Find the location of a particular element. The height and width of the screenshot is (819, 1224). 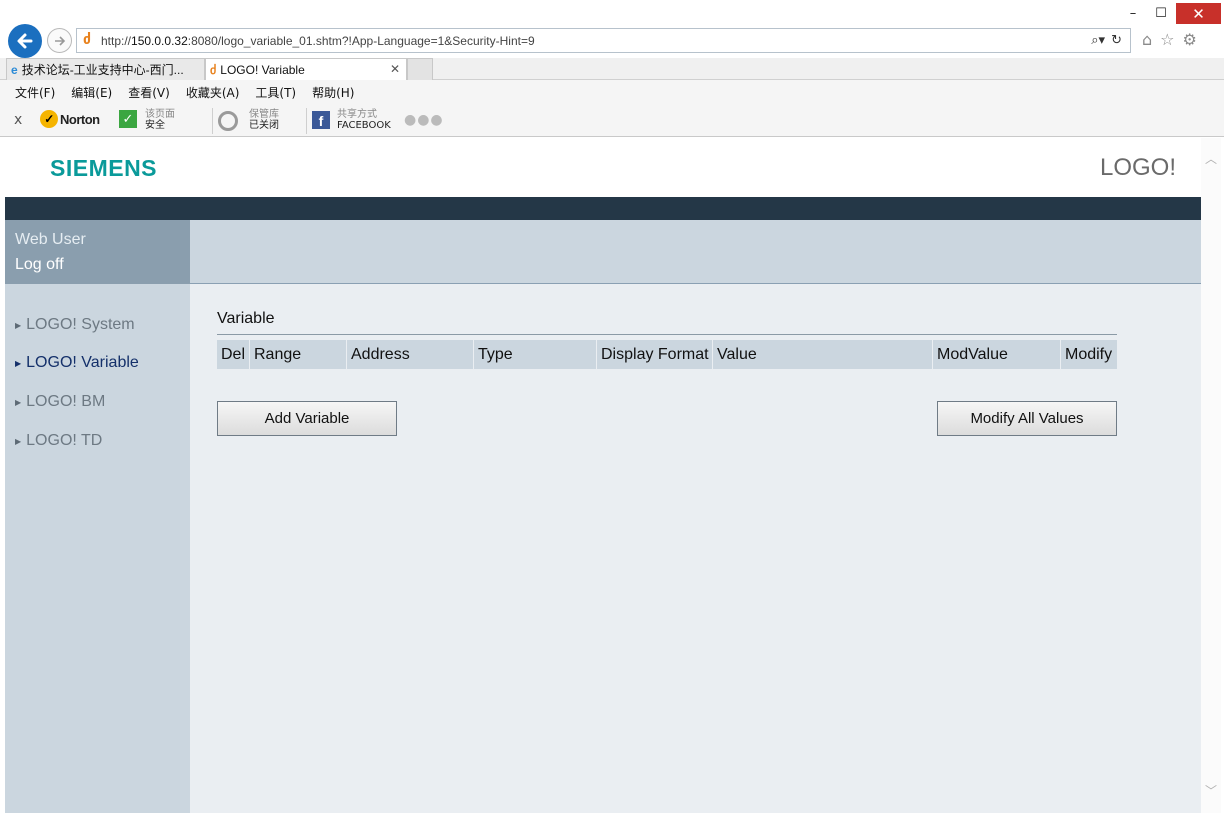

more-options-icon: ●●● is located at coordinates (424, 120).